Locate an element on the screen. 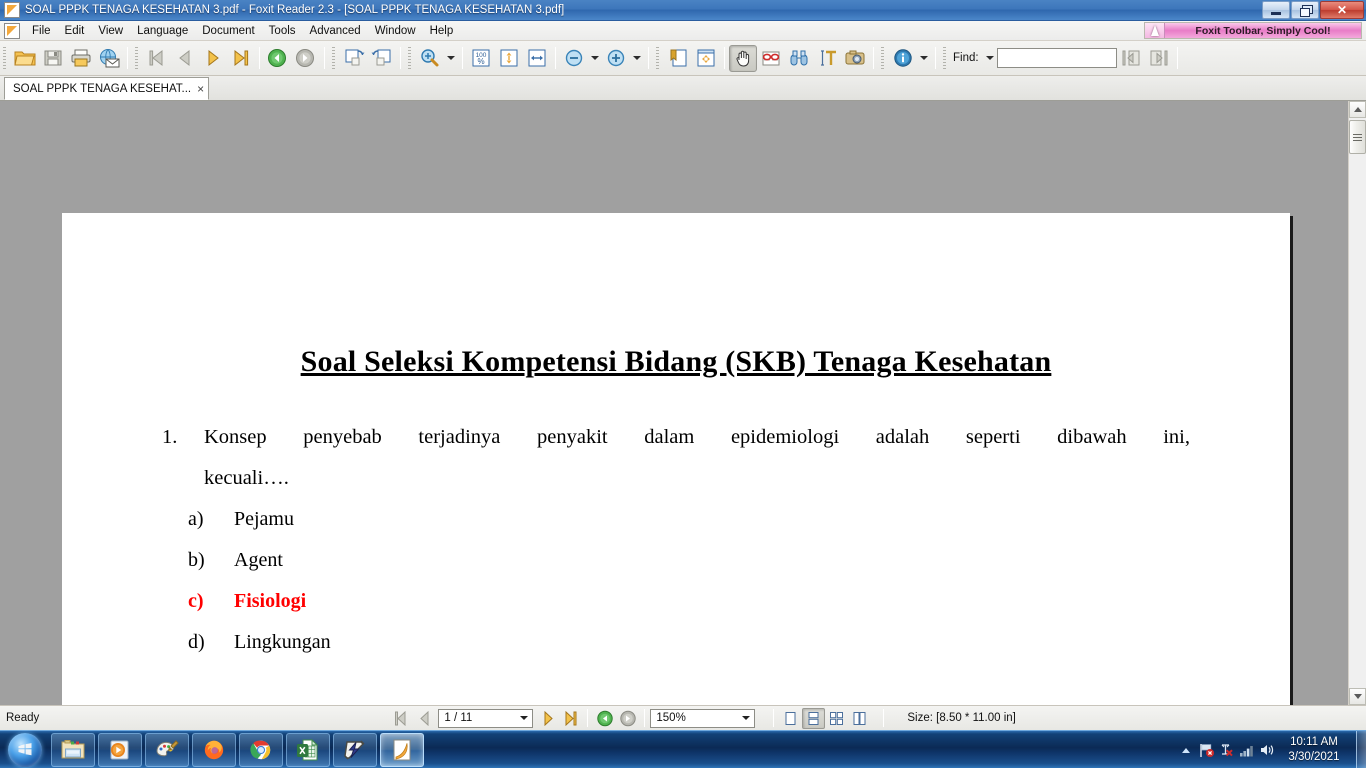 The height and width of the screenshot is (768, 1366). print-icon is located at coordinates (81, 58).